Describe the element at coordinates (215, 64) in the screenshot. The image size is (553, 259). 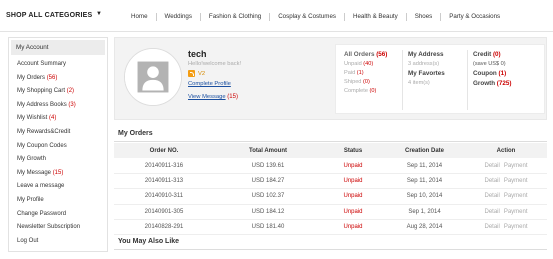
I see `welcome-text: Hello!welcome back!` at that location.